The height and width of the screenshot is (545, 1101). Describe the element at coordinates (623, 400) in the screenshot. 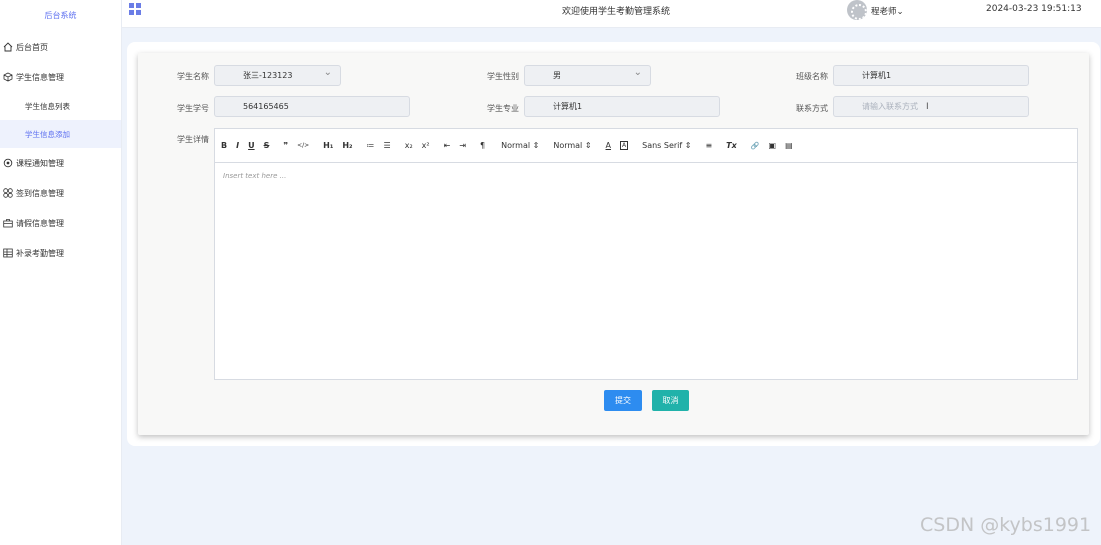

I see `submit-button: 提交` at that location.